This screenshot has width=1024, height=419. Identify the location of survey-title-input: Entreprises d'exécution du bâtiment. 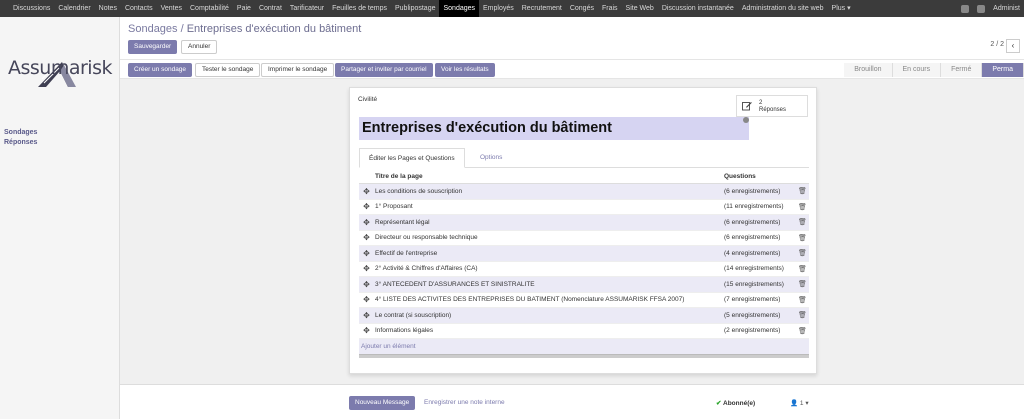
(554, 128).